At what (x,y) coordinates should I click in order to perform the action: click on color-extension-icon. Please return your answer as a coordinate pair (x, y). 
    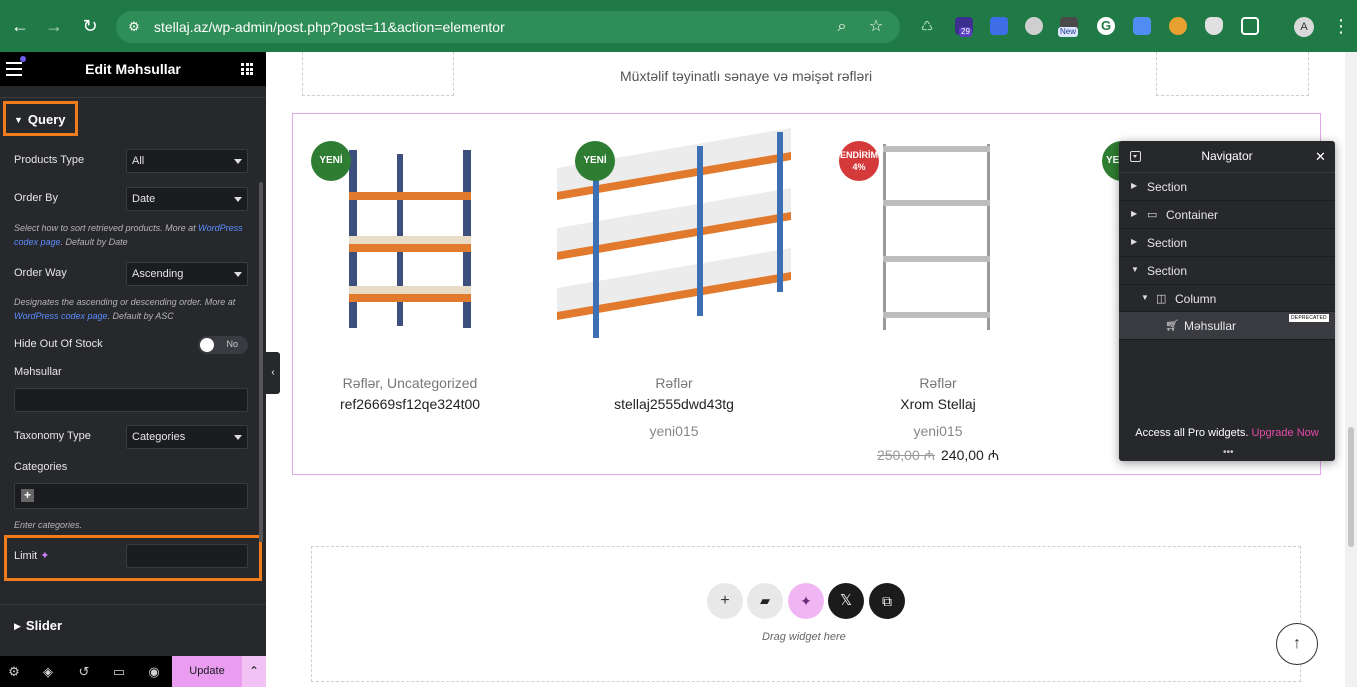
    Looking at the image, I should click on (1178, 26).